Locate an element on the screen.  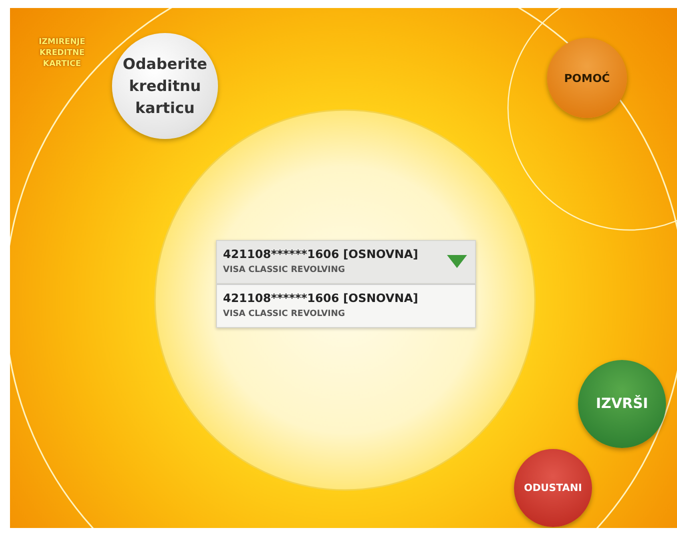
card-product: VISA CLASSIC REVOLVING is located at coordinates (284, 270).